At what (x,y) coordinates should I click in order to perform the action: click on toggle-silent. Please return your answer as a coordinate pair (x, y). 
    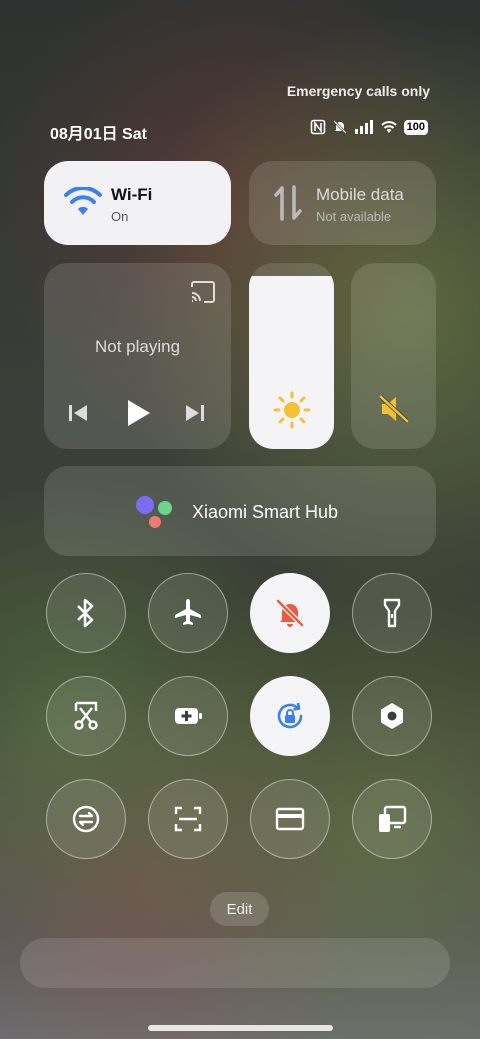
    Looking at the image, I should click on (290, 613).